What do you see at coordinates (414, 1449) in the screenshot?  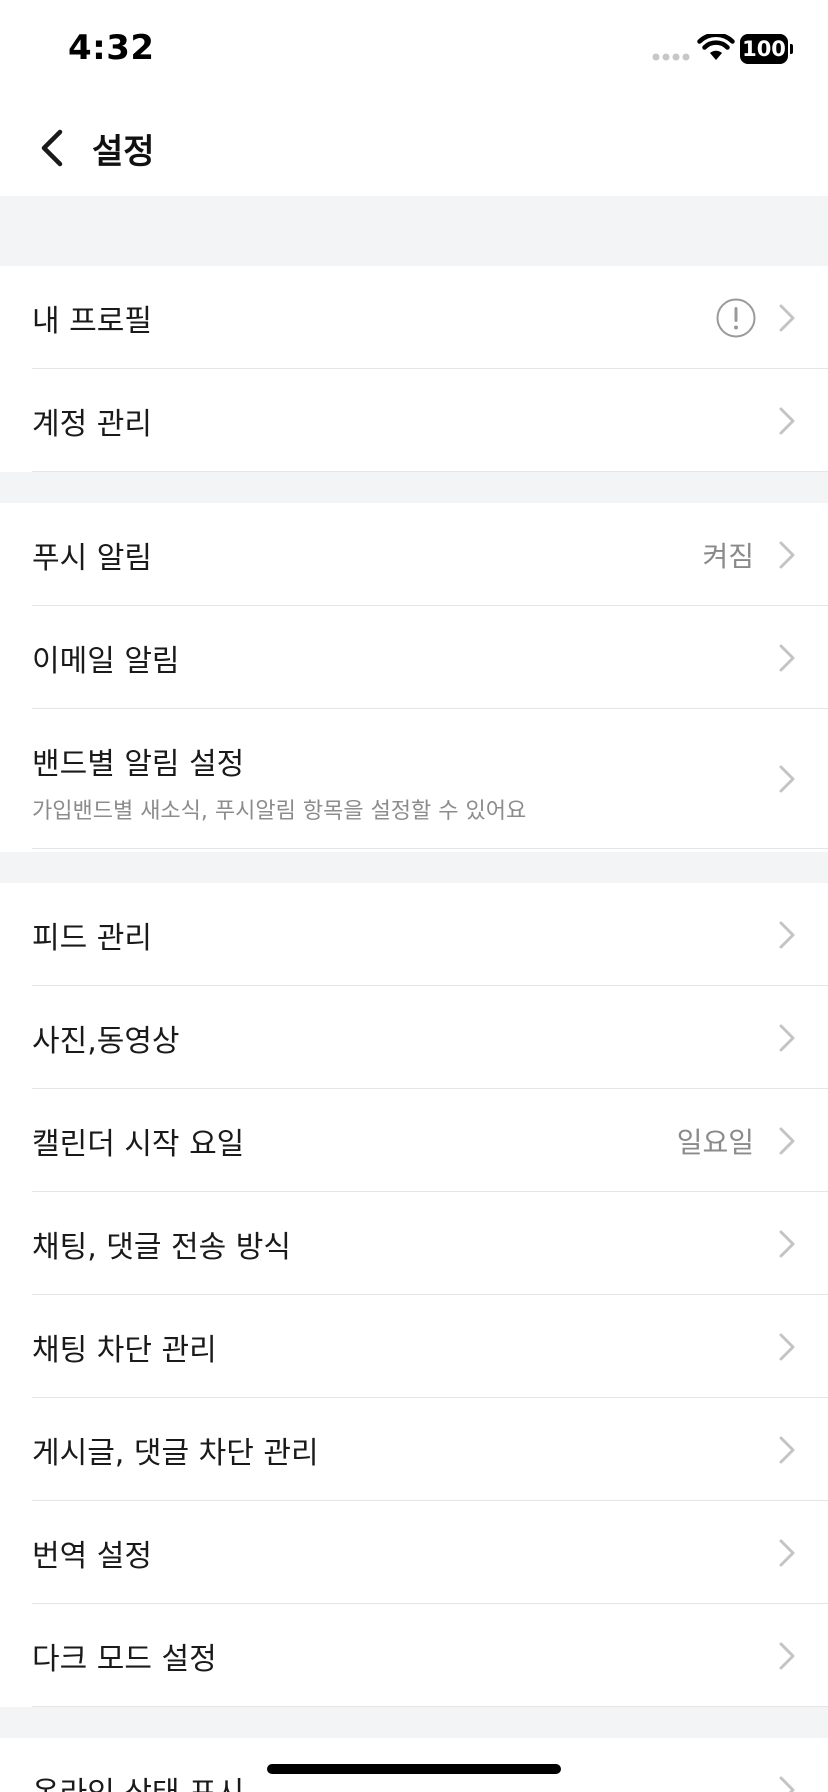 I see `menu-item-post-comment-block-management: 게시글, 댓글 차단 관리` at bounding box center [414, 1449].